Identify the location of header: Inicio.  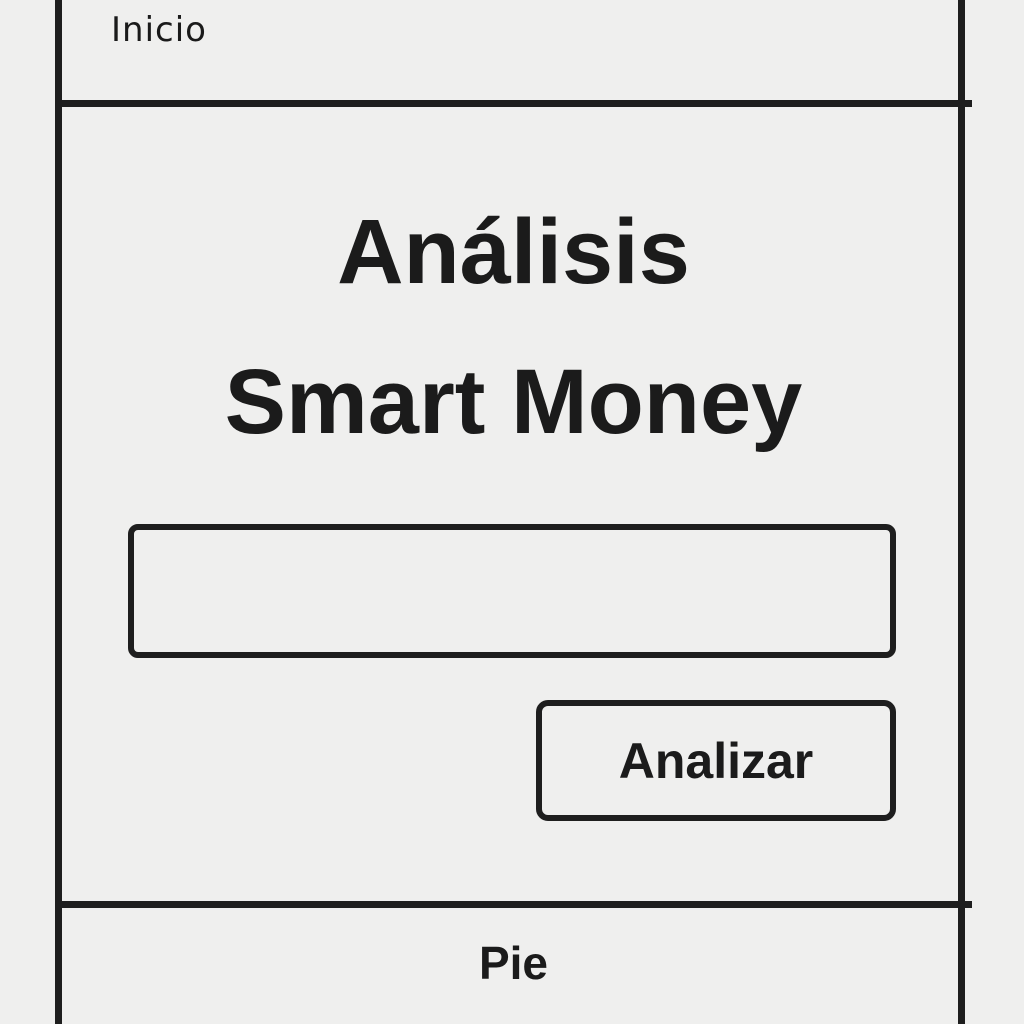
(513, 53).